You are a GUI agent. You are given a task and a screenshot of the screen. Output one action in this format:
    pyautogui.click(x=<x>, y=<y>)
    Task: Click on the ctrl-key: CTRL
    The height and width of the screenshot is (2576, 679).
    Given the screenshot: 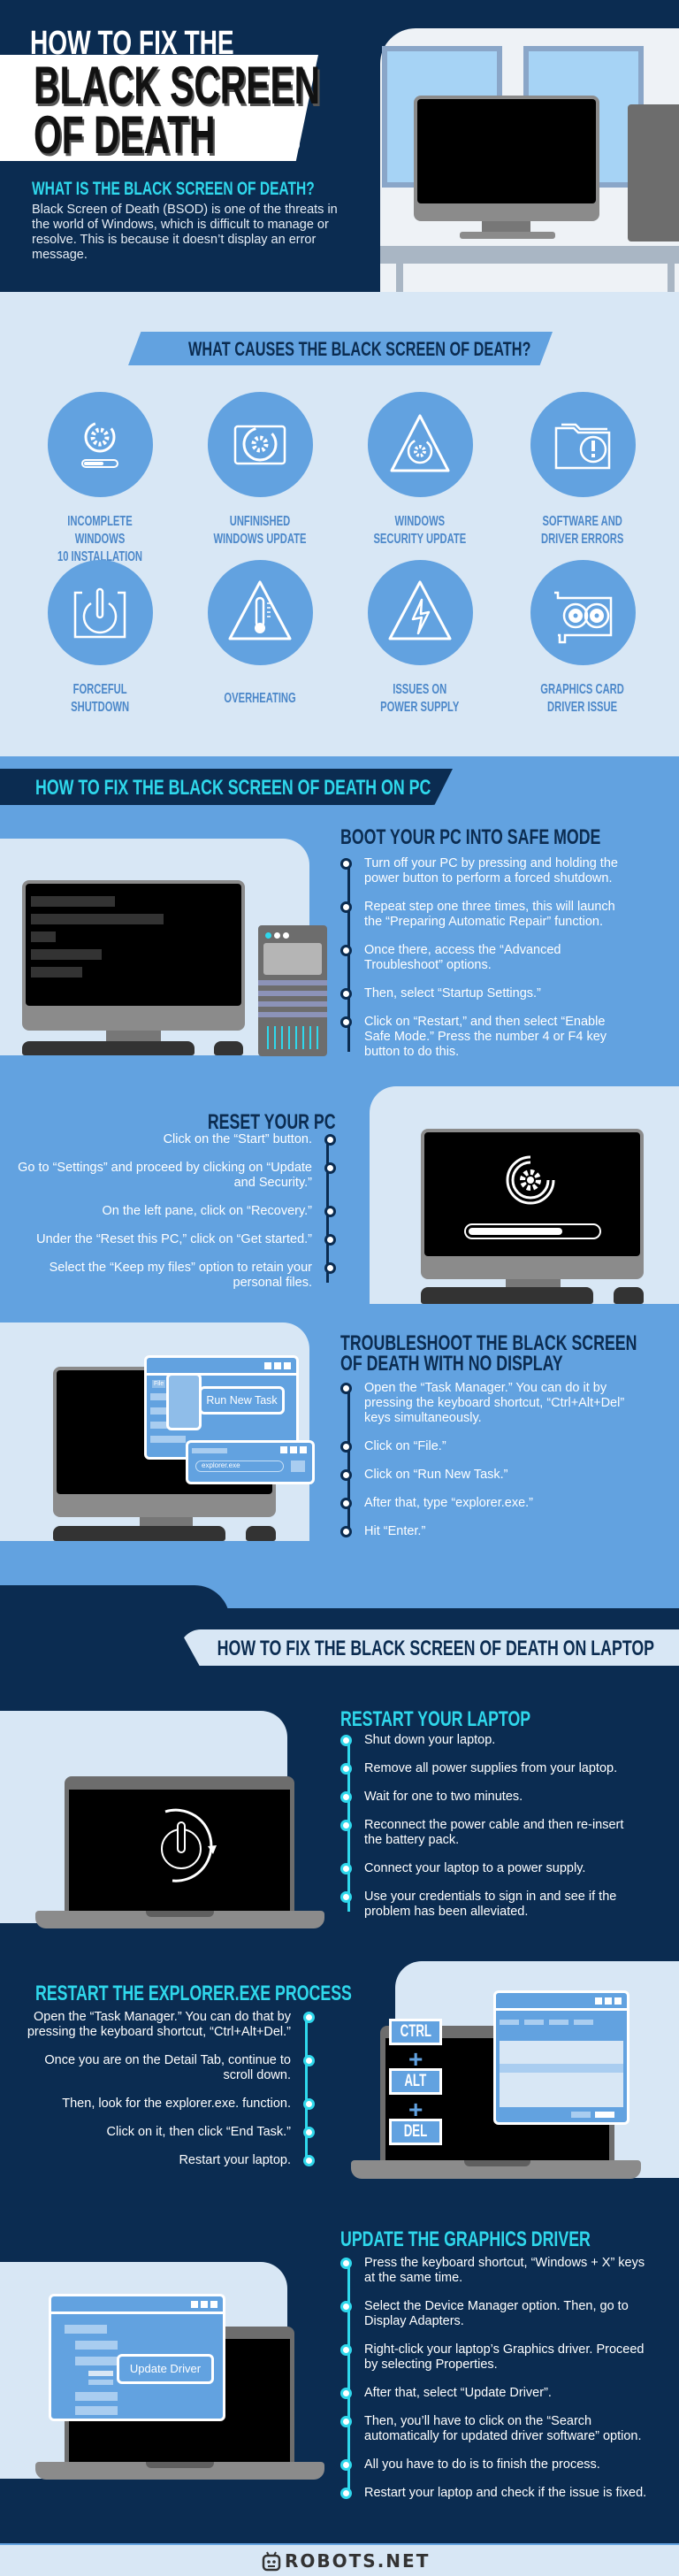 What is the action you would take?
    pyautogui.click(x=415, y=2032)
    